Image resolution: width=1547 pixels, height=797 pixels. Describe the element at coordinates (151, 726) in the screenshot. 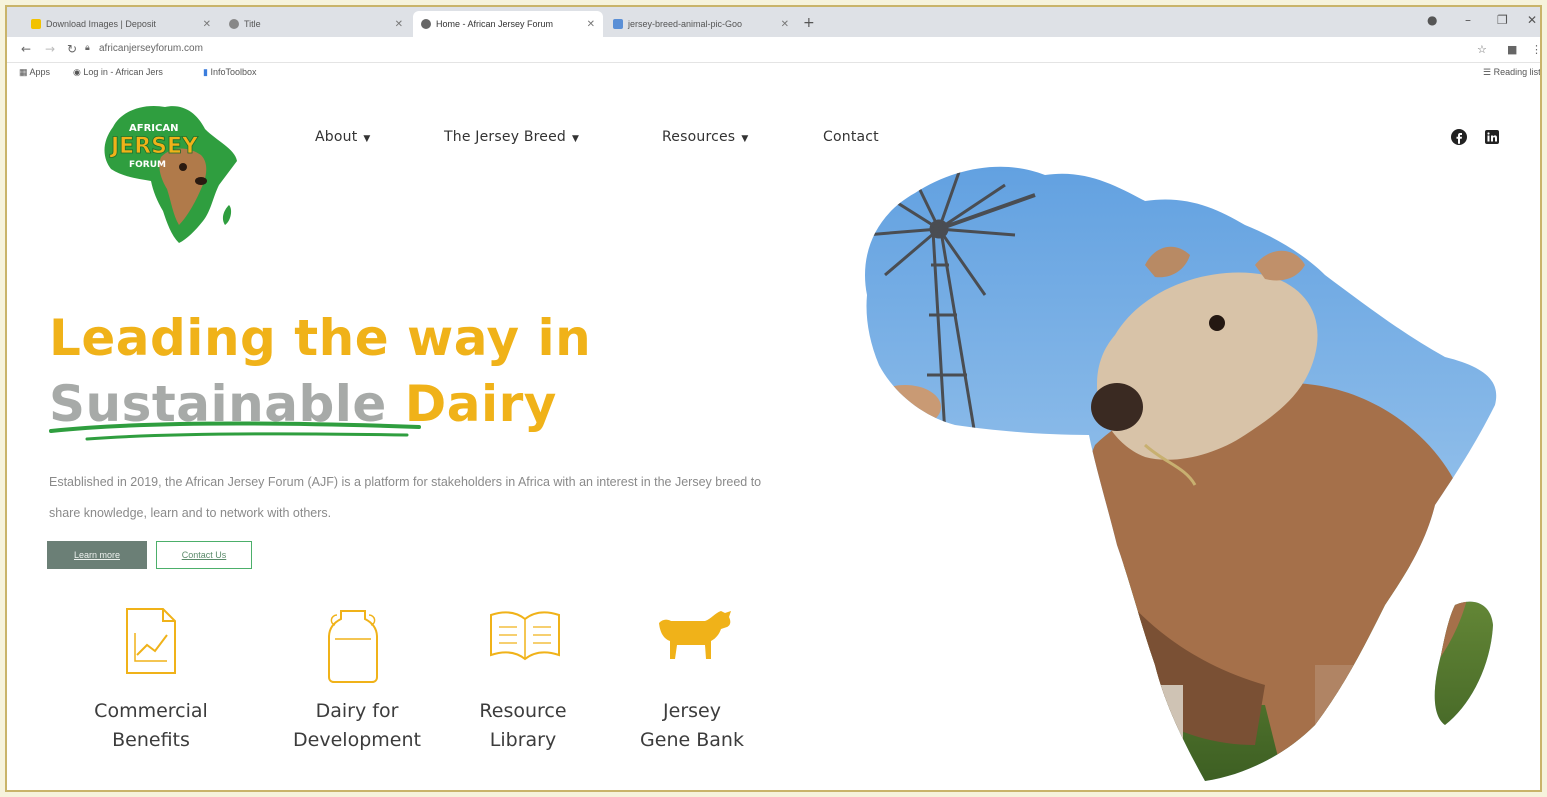

I see `feature-commercial-benefits: Commercial Benefits` at that location.